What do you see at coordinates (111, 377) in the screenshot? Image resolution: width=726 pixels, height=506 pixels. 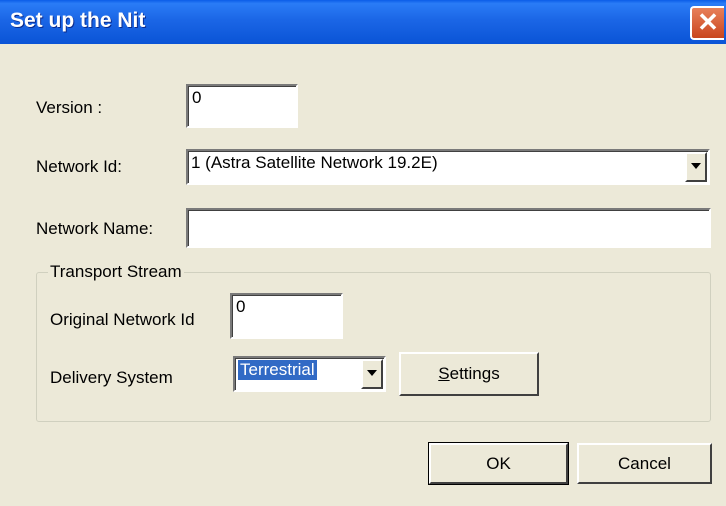 I see `delivery-system-label: Delivery System` at bounding box center [111, 377].